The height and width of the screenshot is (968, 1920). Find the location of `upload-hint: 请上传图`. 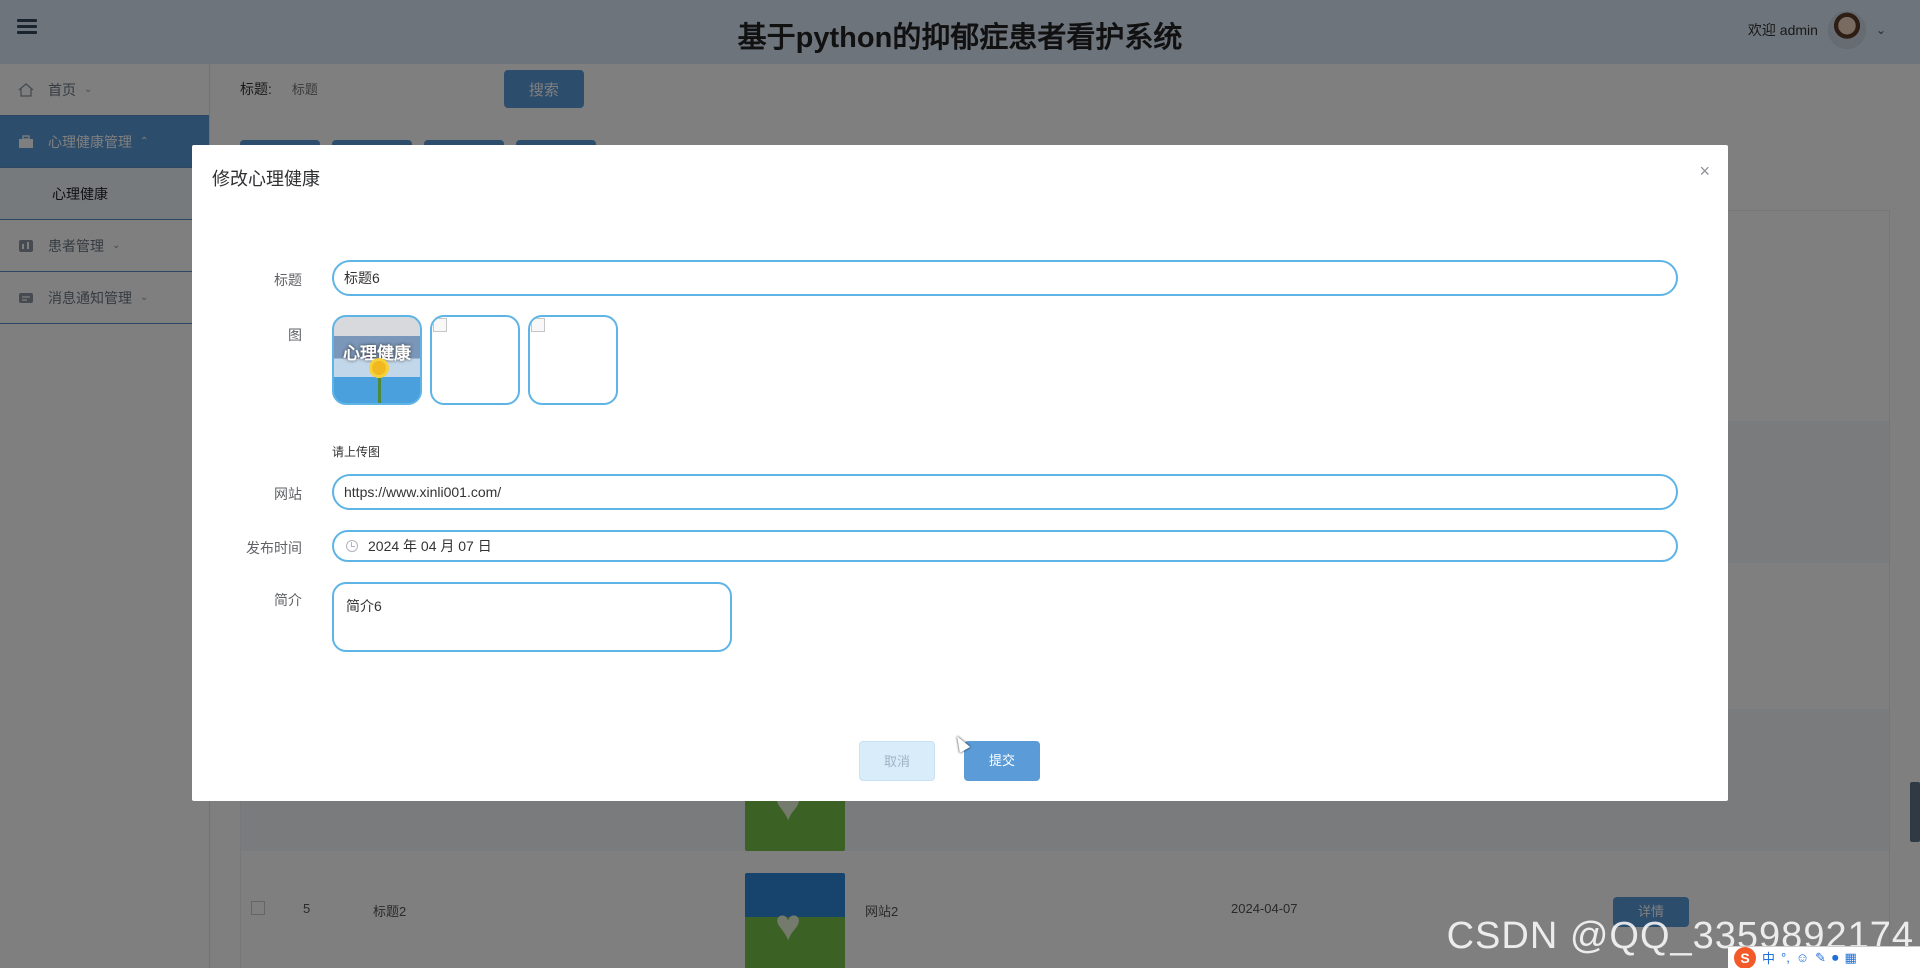

upload-hint: 请上传图 is located at coordinates (356, 452).